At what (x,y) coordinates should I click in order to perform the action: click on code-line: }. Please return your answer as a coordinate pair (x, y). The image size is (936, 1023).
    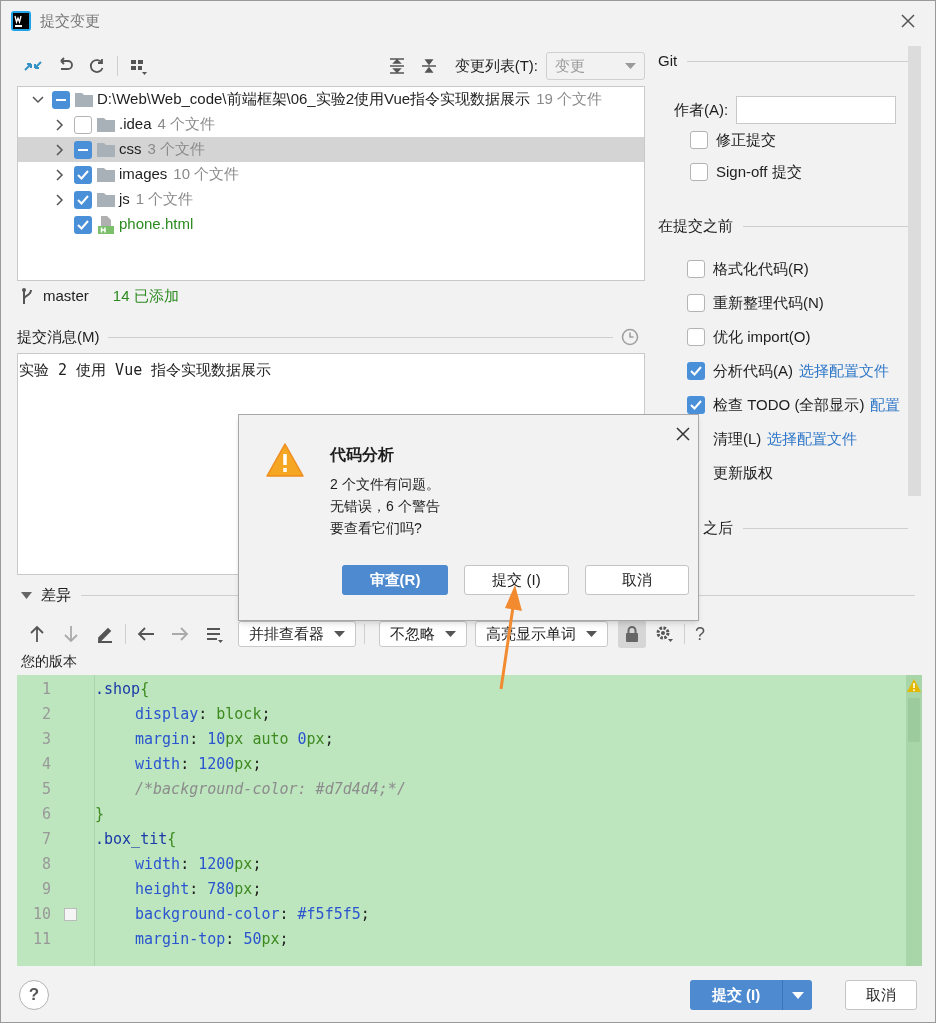
    Looking at the image, I should click on (100, 815).